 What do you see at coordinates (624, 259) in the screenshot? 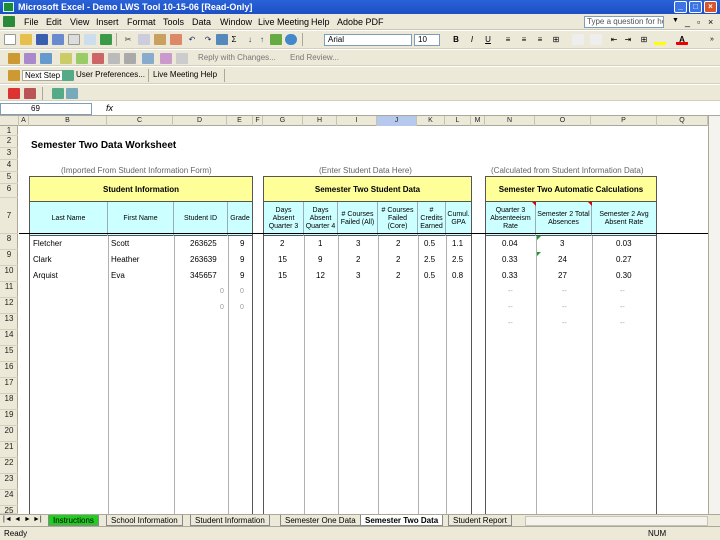
I see `cell-s2-avg-absent-rate: 0.27` at bounding box center [624, 259].